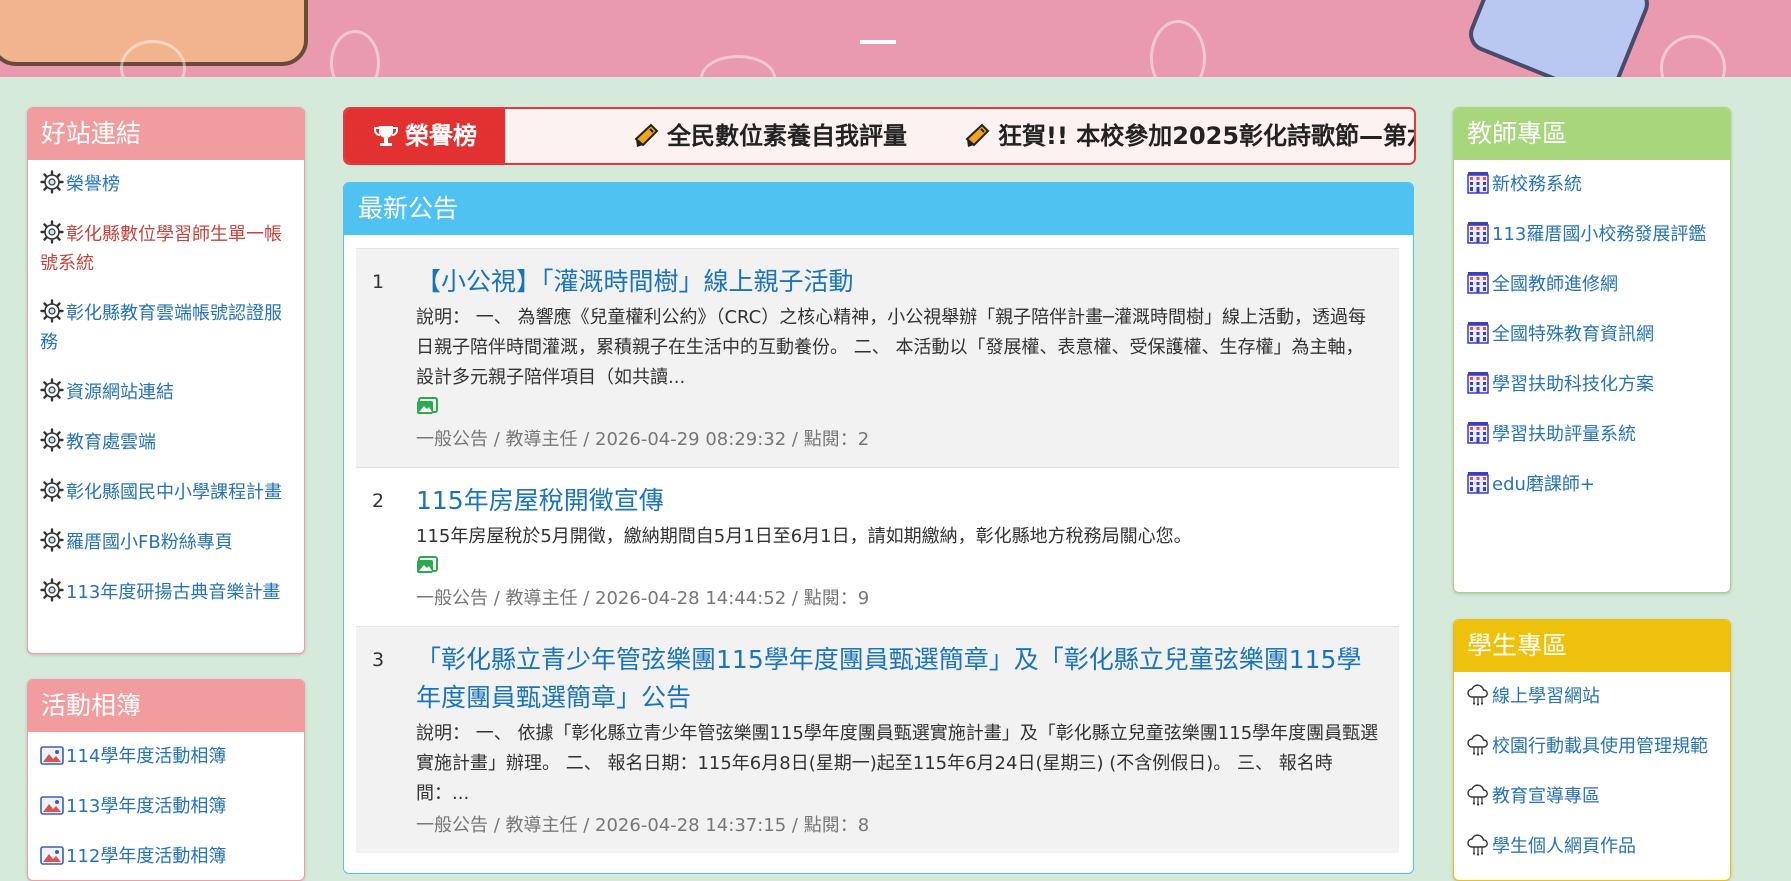 The height and width of the screenshot is (881, 1791). I want to click on sidebar-link-label: edu磨課師+, so click(1543, 484).